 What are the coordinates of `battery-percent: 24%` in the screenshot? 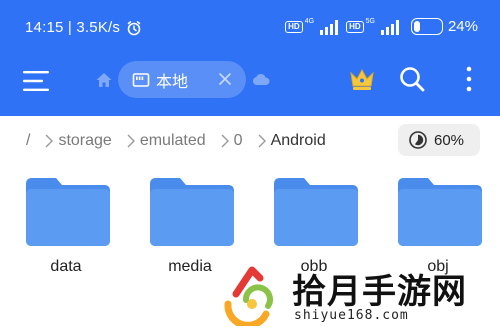 It's located at (462, 26).